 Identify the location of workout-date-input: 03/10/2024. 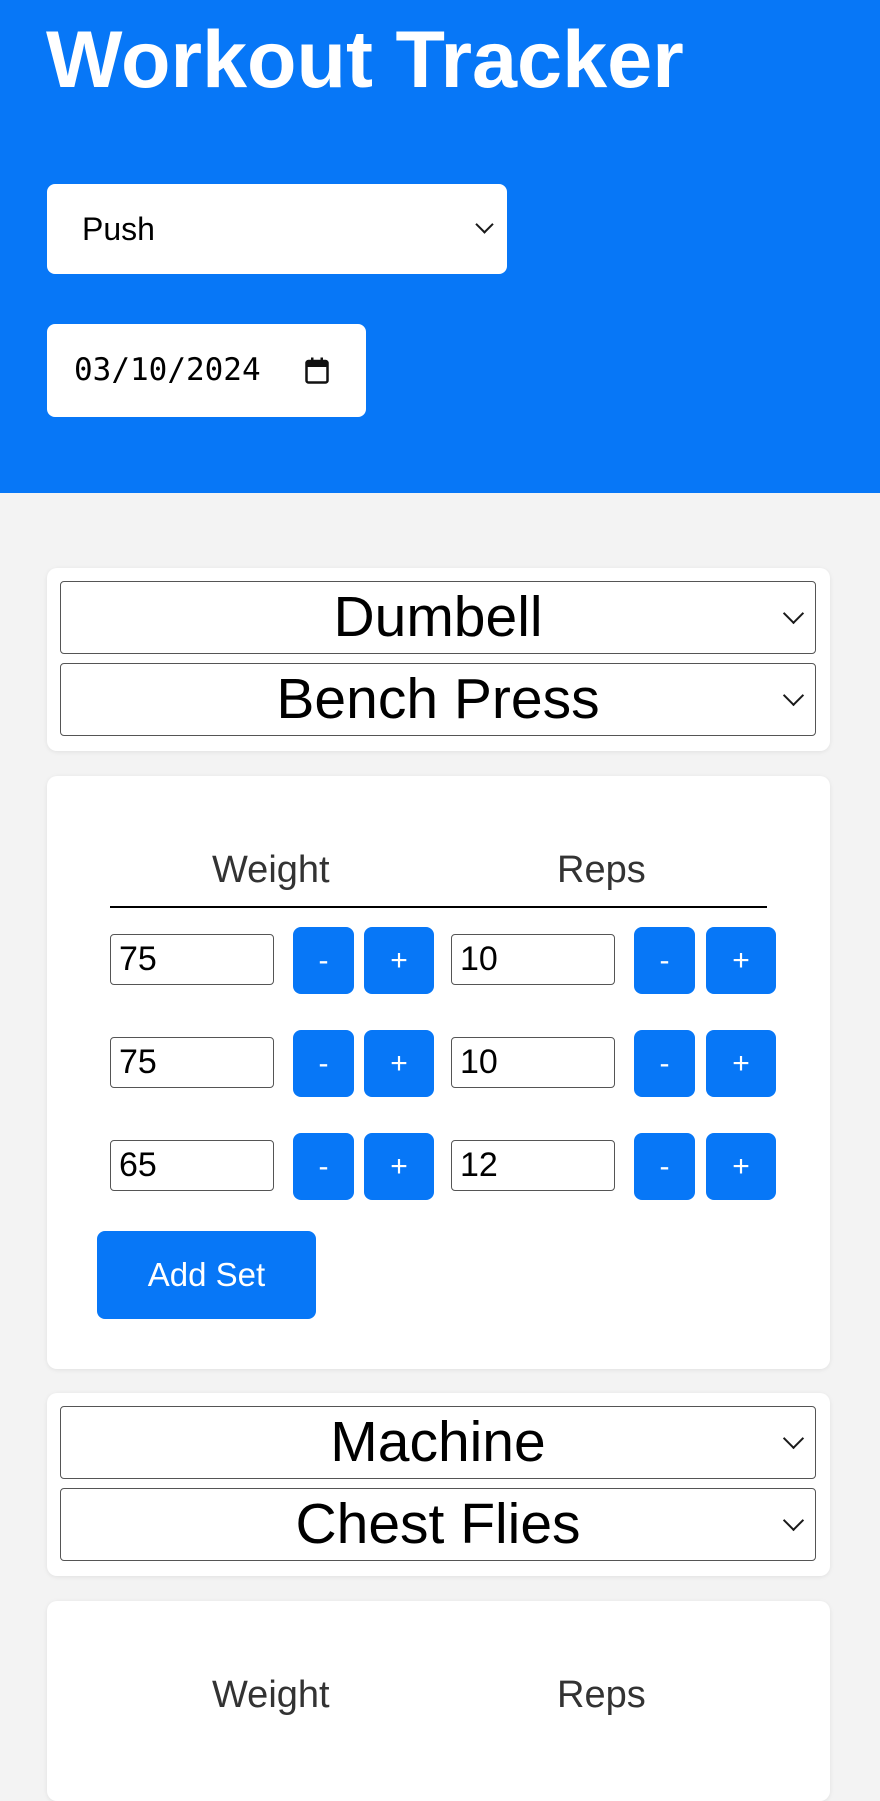
(206, 370).